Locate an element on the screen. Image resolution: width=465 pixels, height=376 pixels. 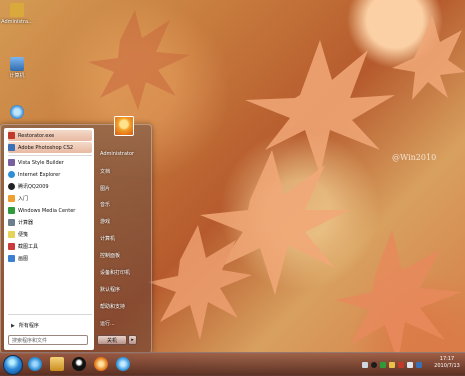
shutdown-options-button: ▸ is located at coordinates (132, 340).